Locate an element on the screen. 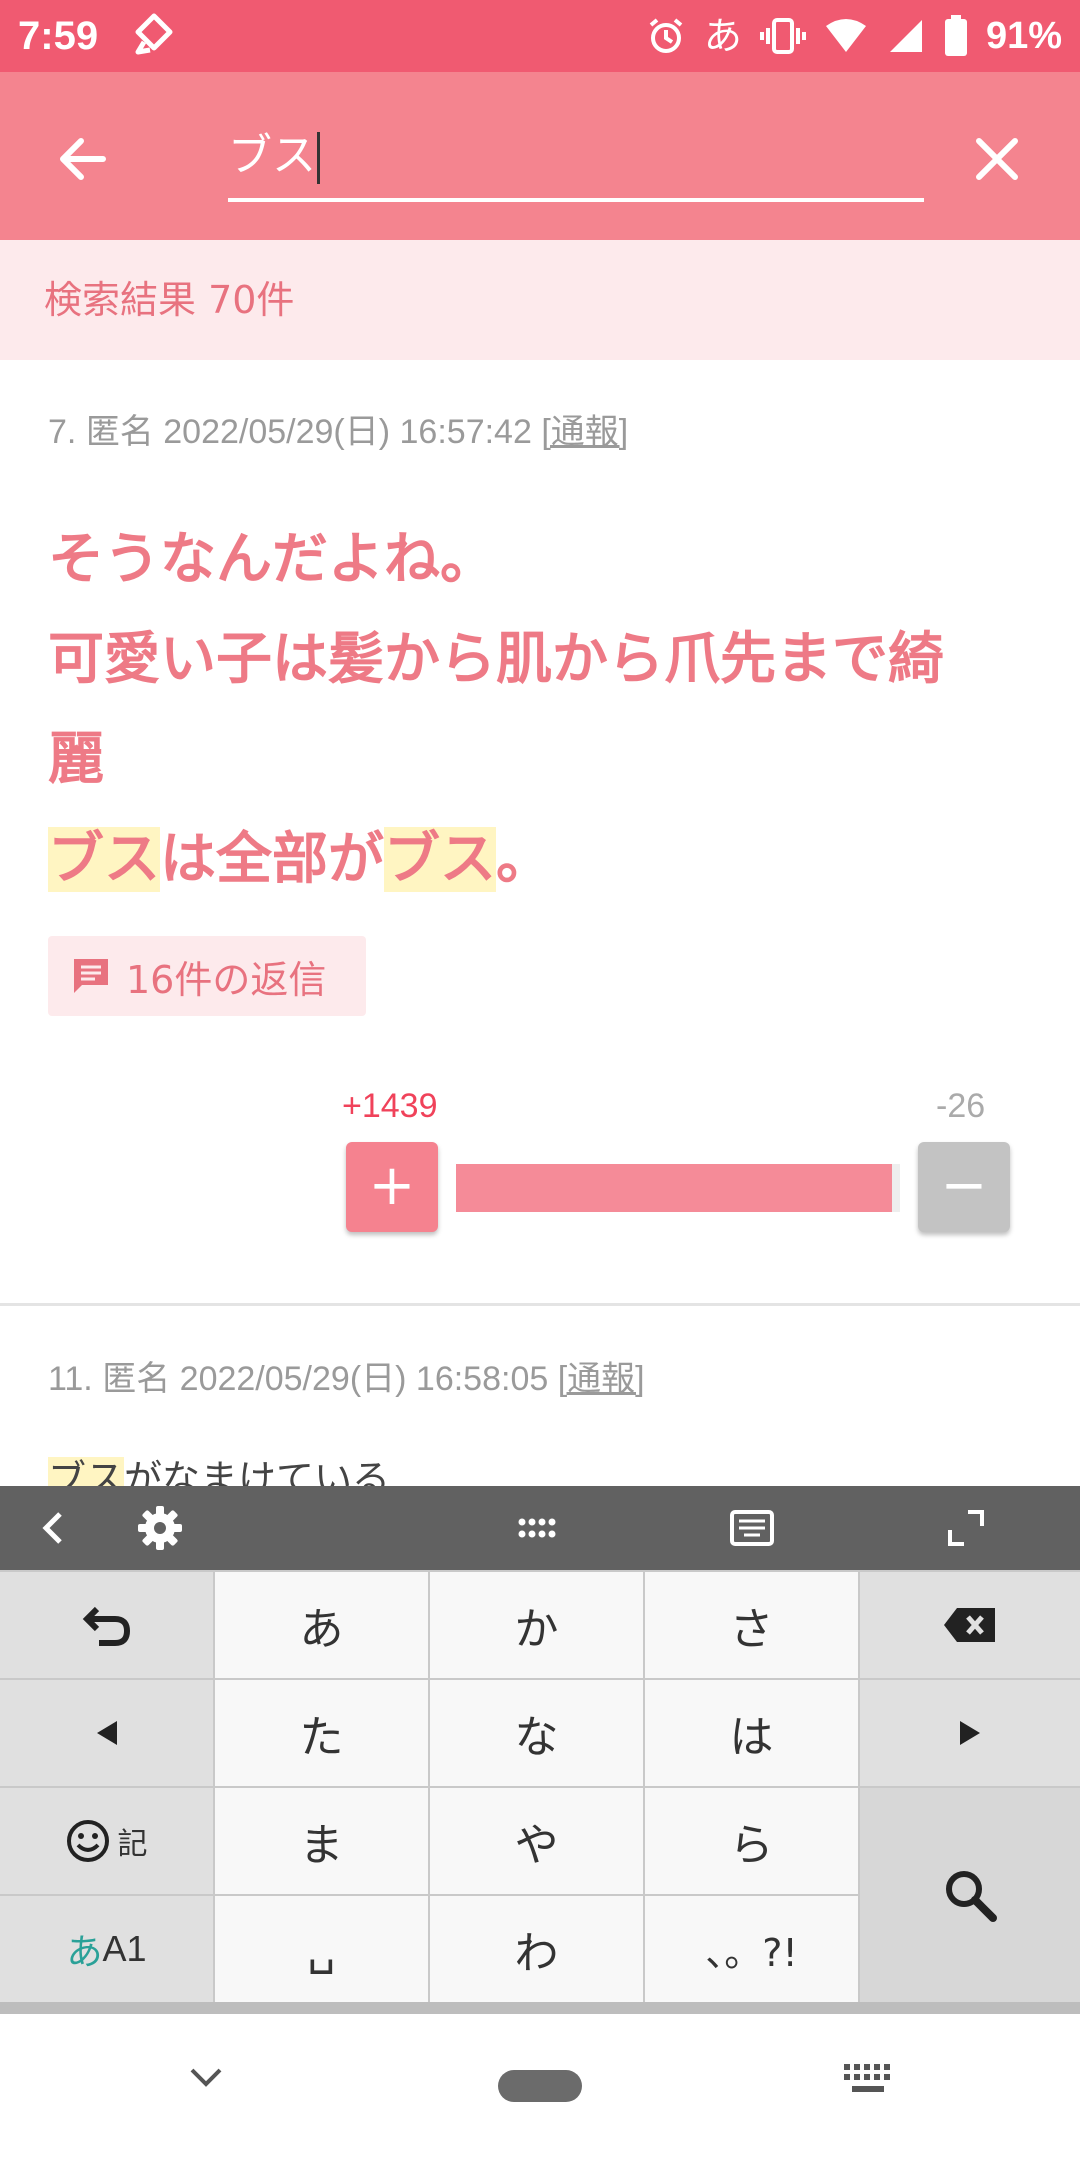 Image resolution: width=1080 pixels, height=2160 pixels. app-notification-icon is located at coordinates (154, 36).